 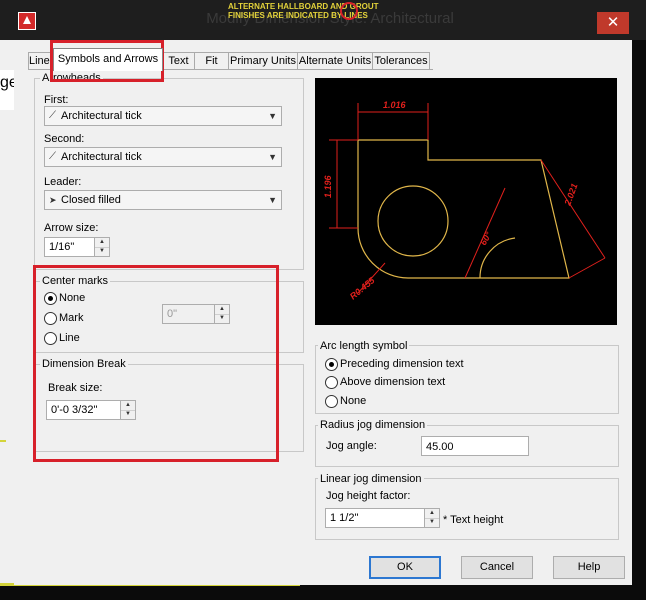 I want to click on preview-shape, so click(x=463, y=209).